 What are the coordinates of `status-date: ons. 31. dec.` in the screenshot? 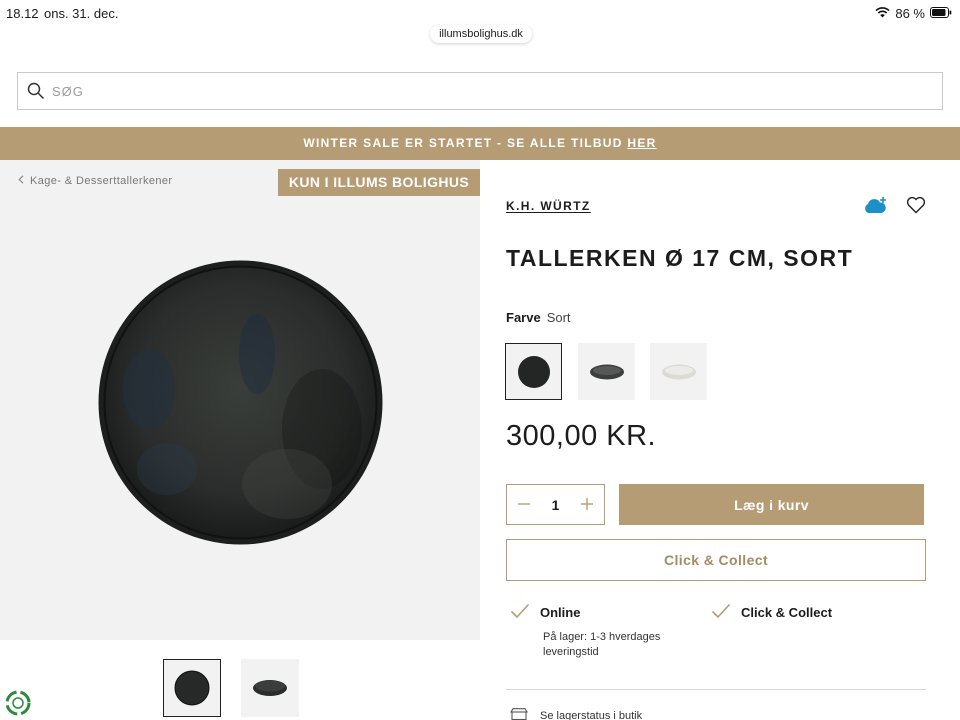 It's located at (81, 13).